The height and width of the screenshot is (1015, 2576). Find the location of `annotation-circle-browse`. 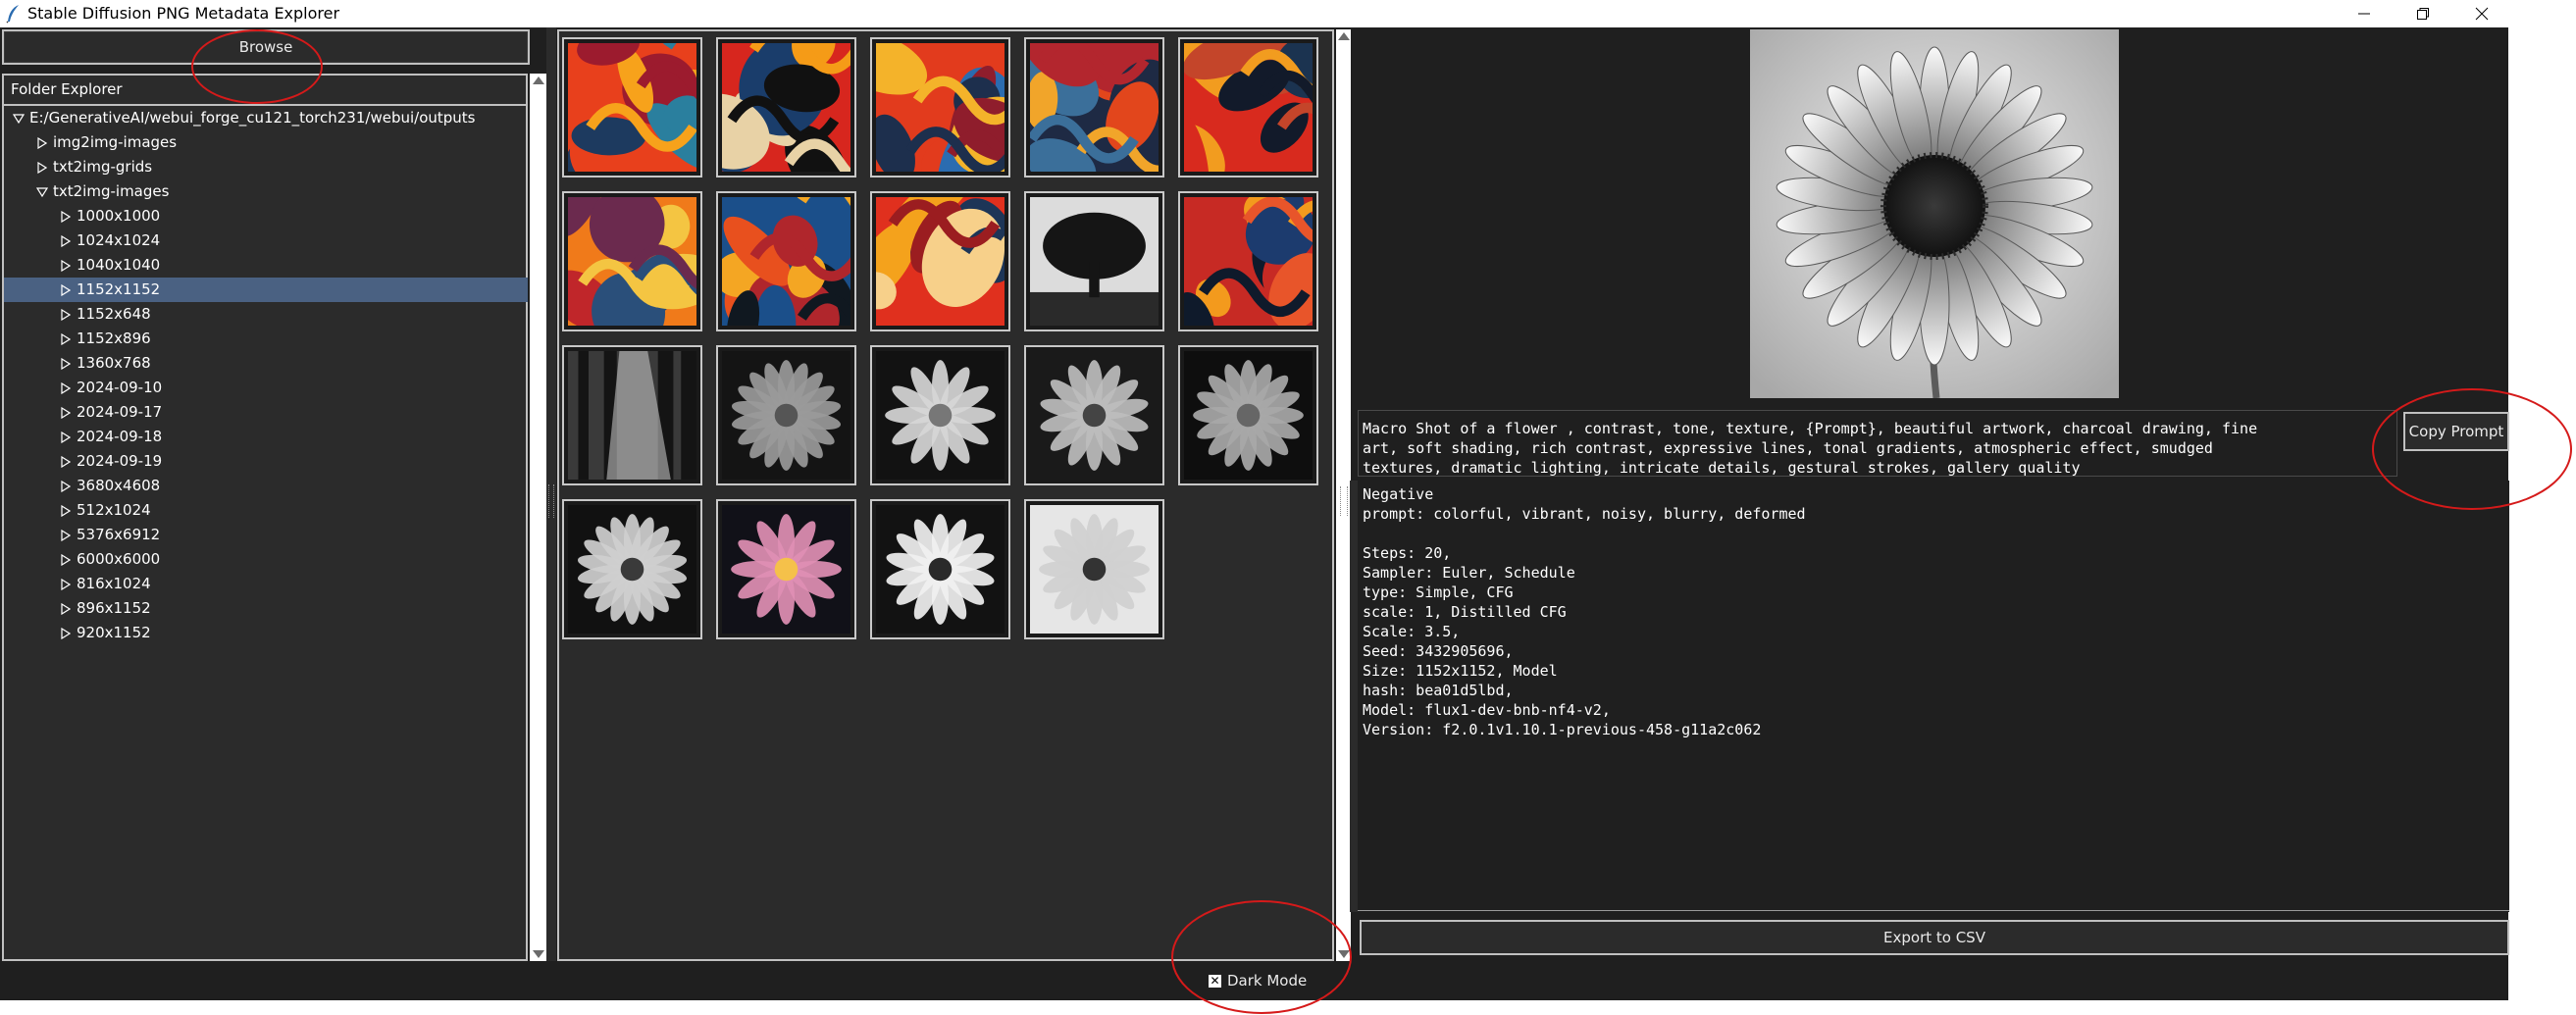

annotation-circle-browse is located at coordinates (257, 66).